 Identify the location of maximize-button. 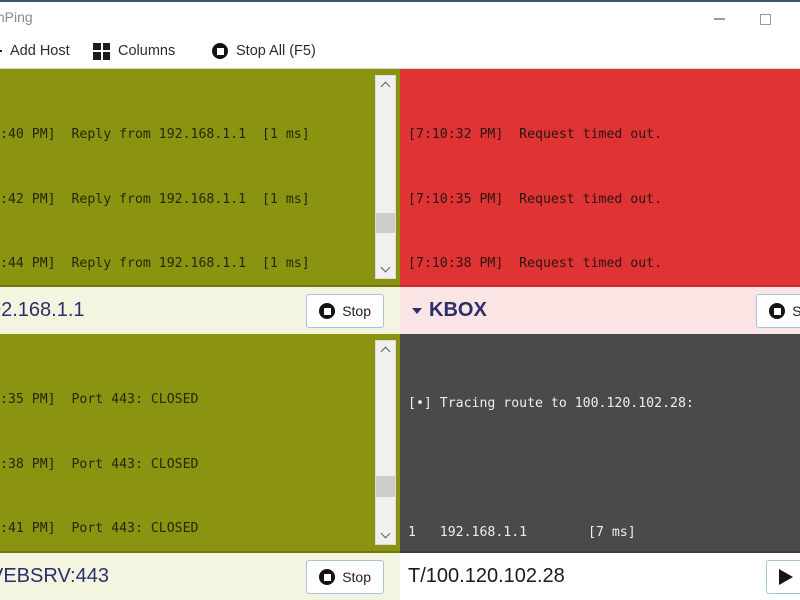
(765, 19).